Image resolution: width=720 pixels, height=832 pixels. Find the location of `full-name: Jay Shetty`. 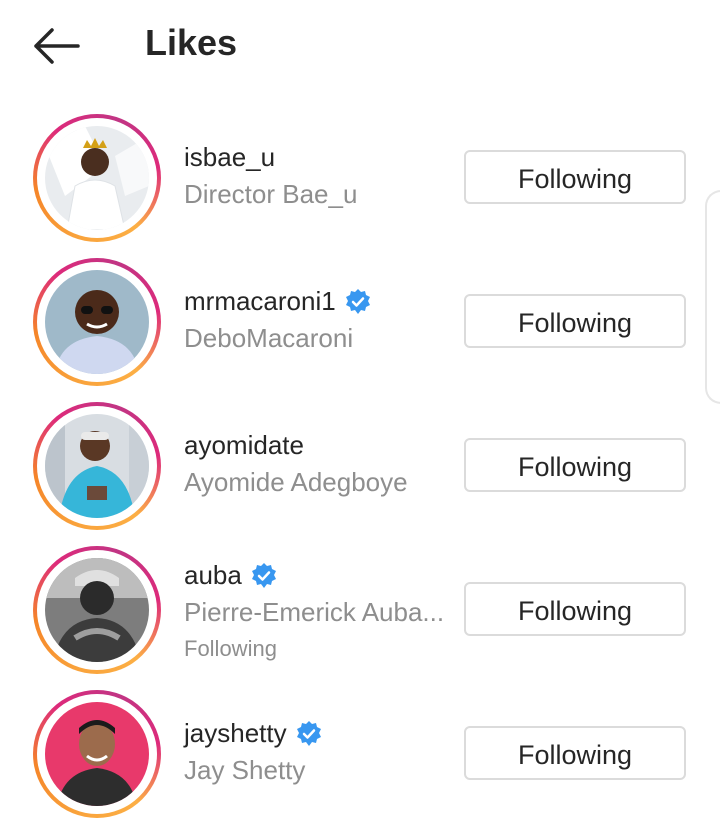

full-name: Jay Shetty is located at coordinates (245, 770).